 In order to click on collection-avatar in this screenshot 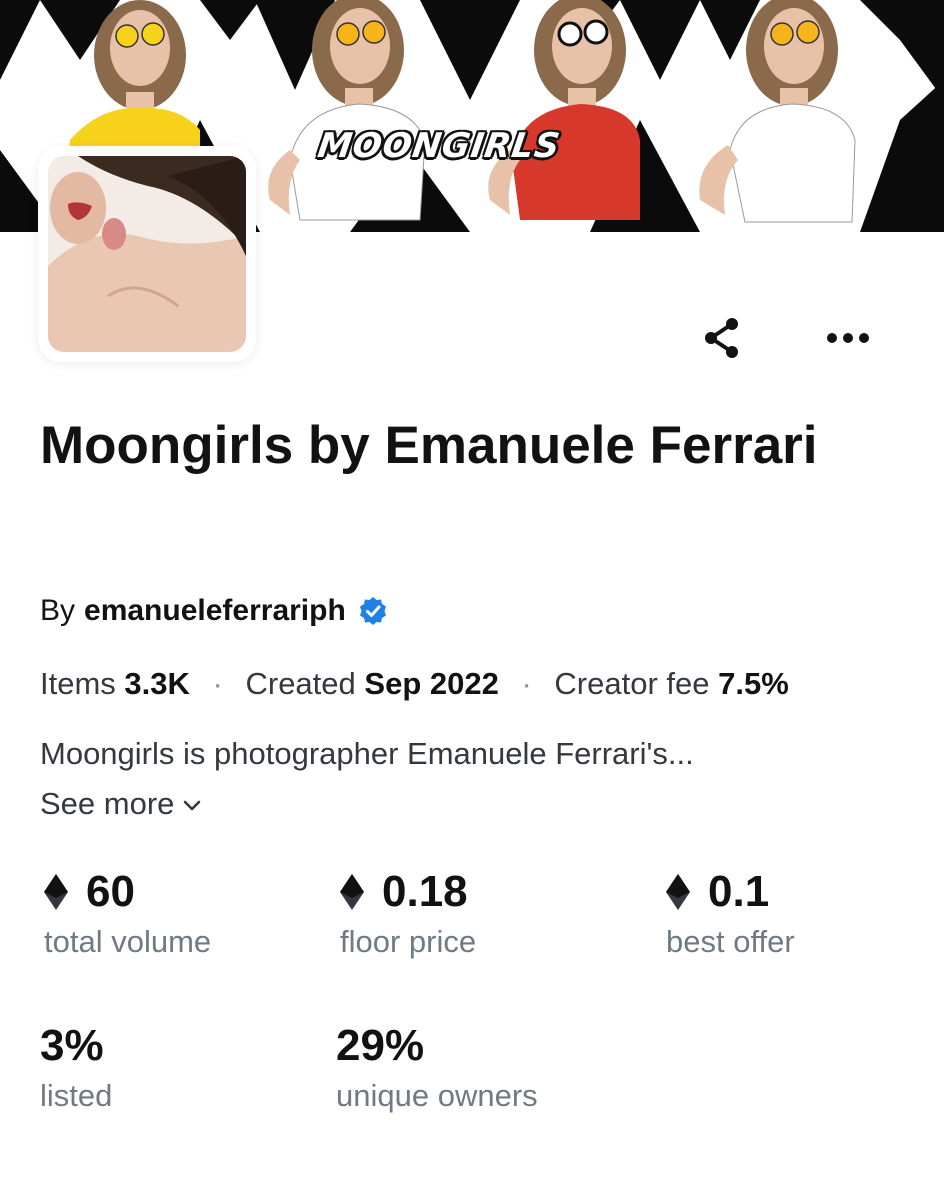, I will do `click(147, 254)`.